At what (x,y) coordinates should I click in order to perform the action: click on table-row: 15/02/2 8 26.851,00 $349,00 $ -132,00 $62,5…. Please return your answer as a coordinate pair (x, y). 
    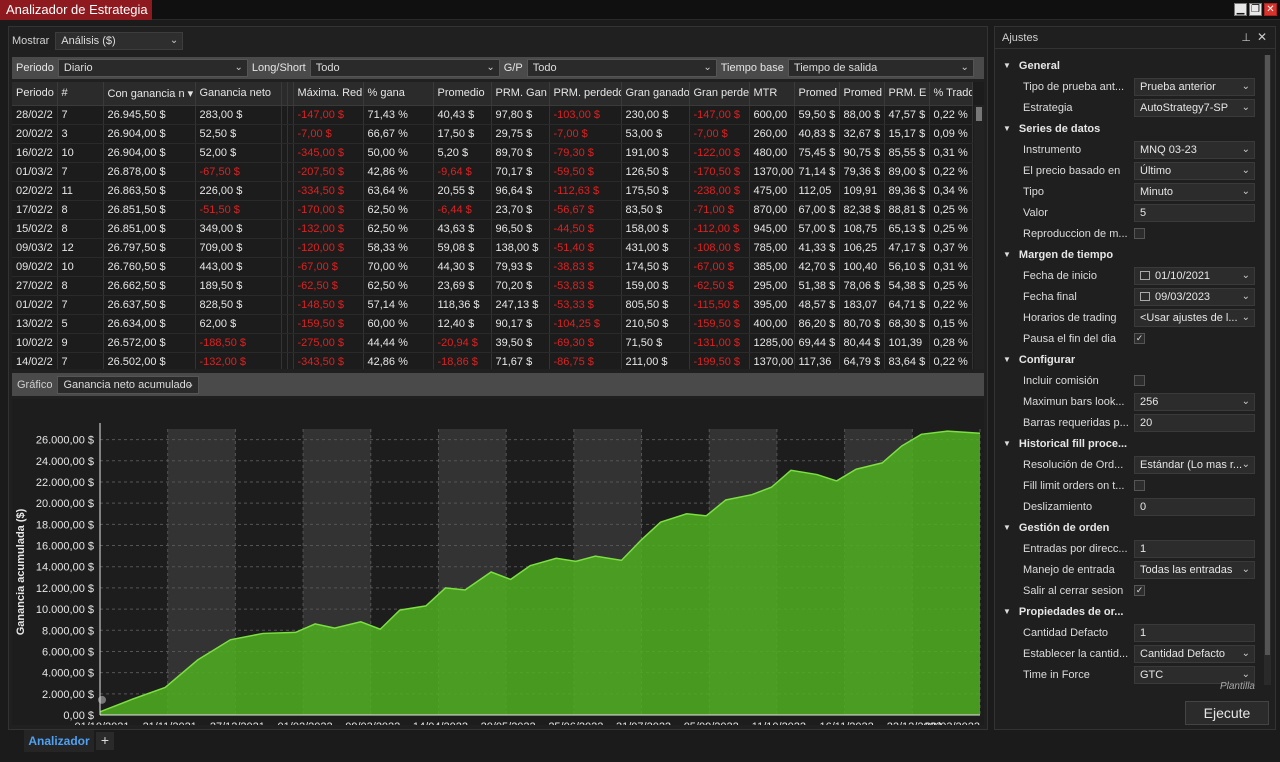
    Looking at the image, I should click on (492, 229).